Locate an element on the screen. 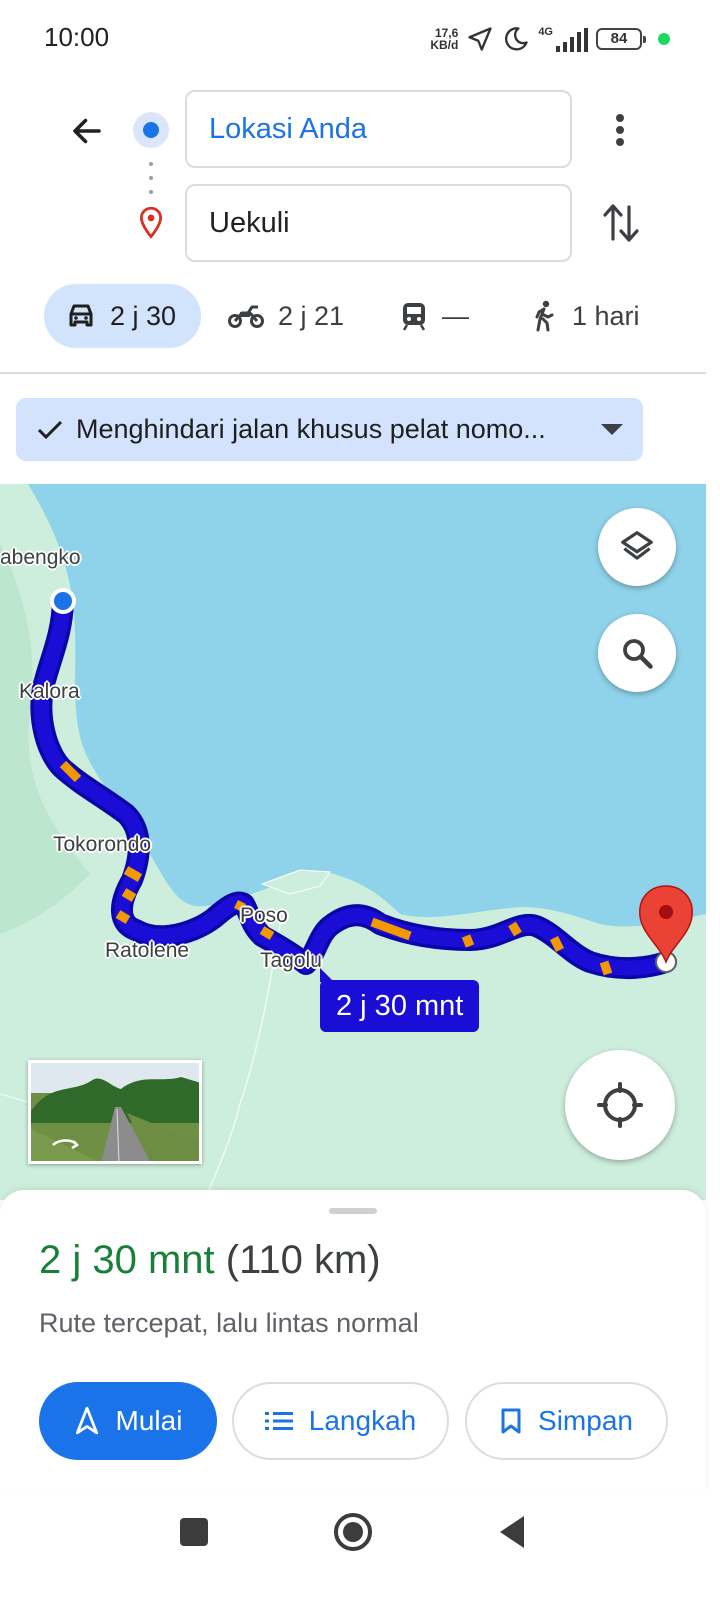 Image resolution: width=720 pixels, height=1600 pixels. list-icon is located at coordinates (278, 1421).